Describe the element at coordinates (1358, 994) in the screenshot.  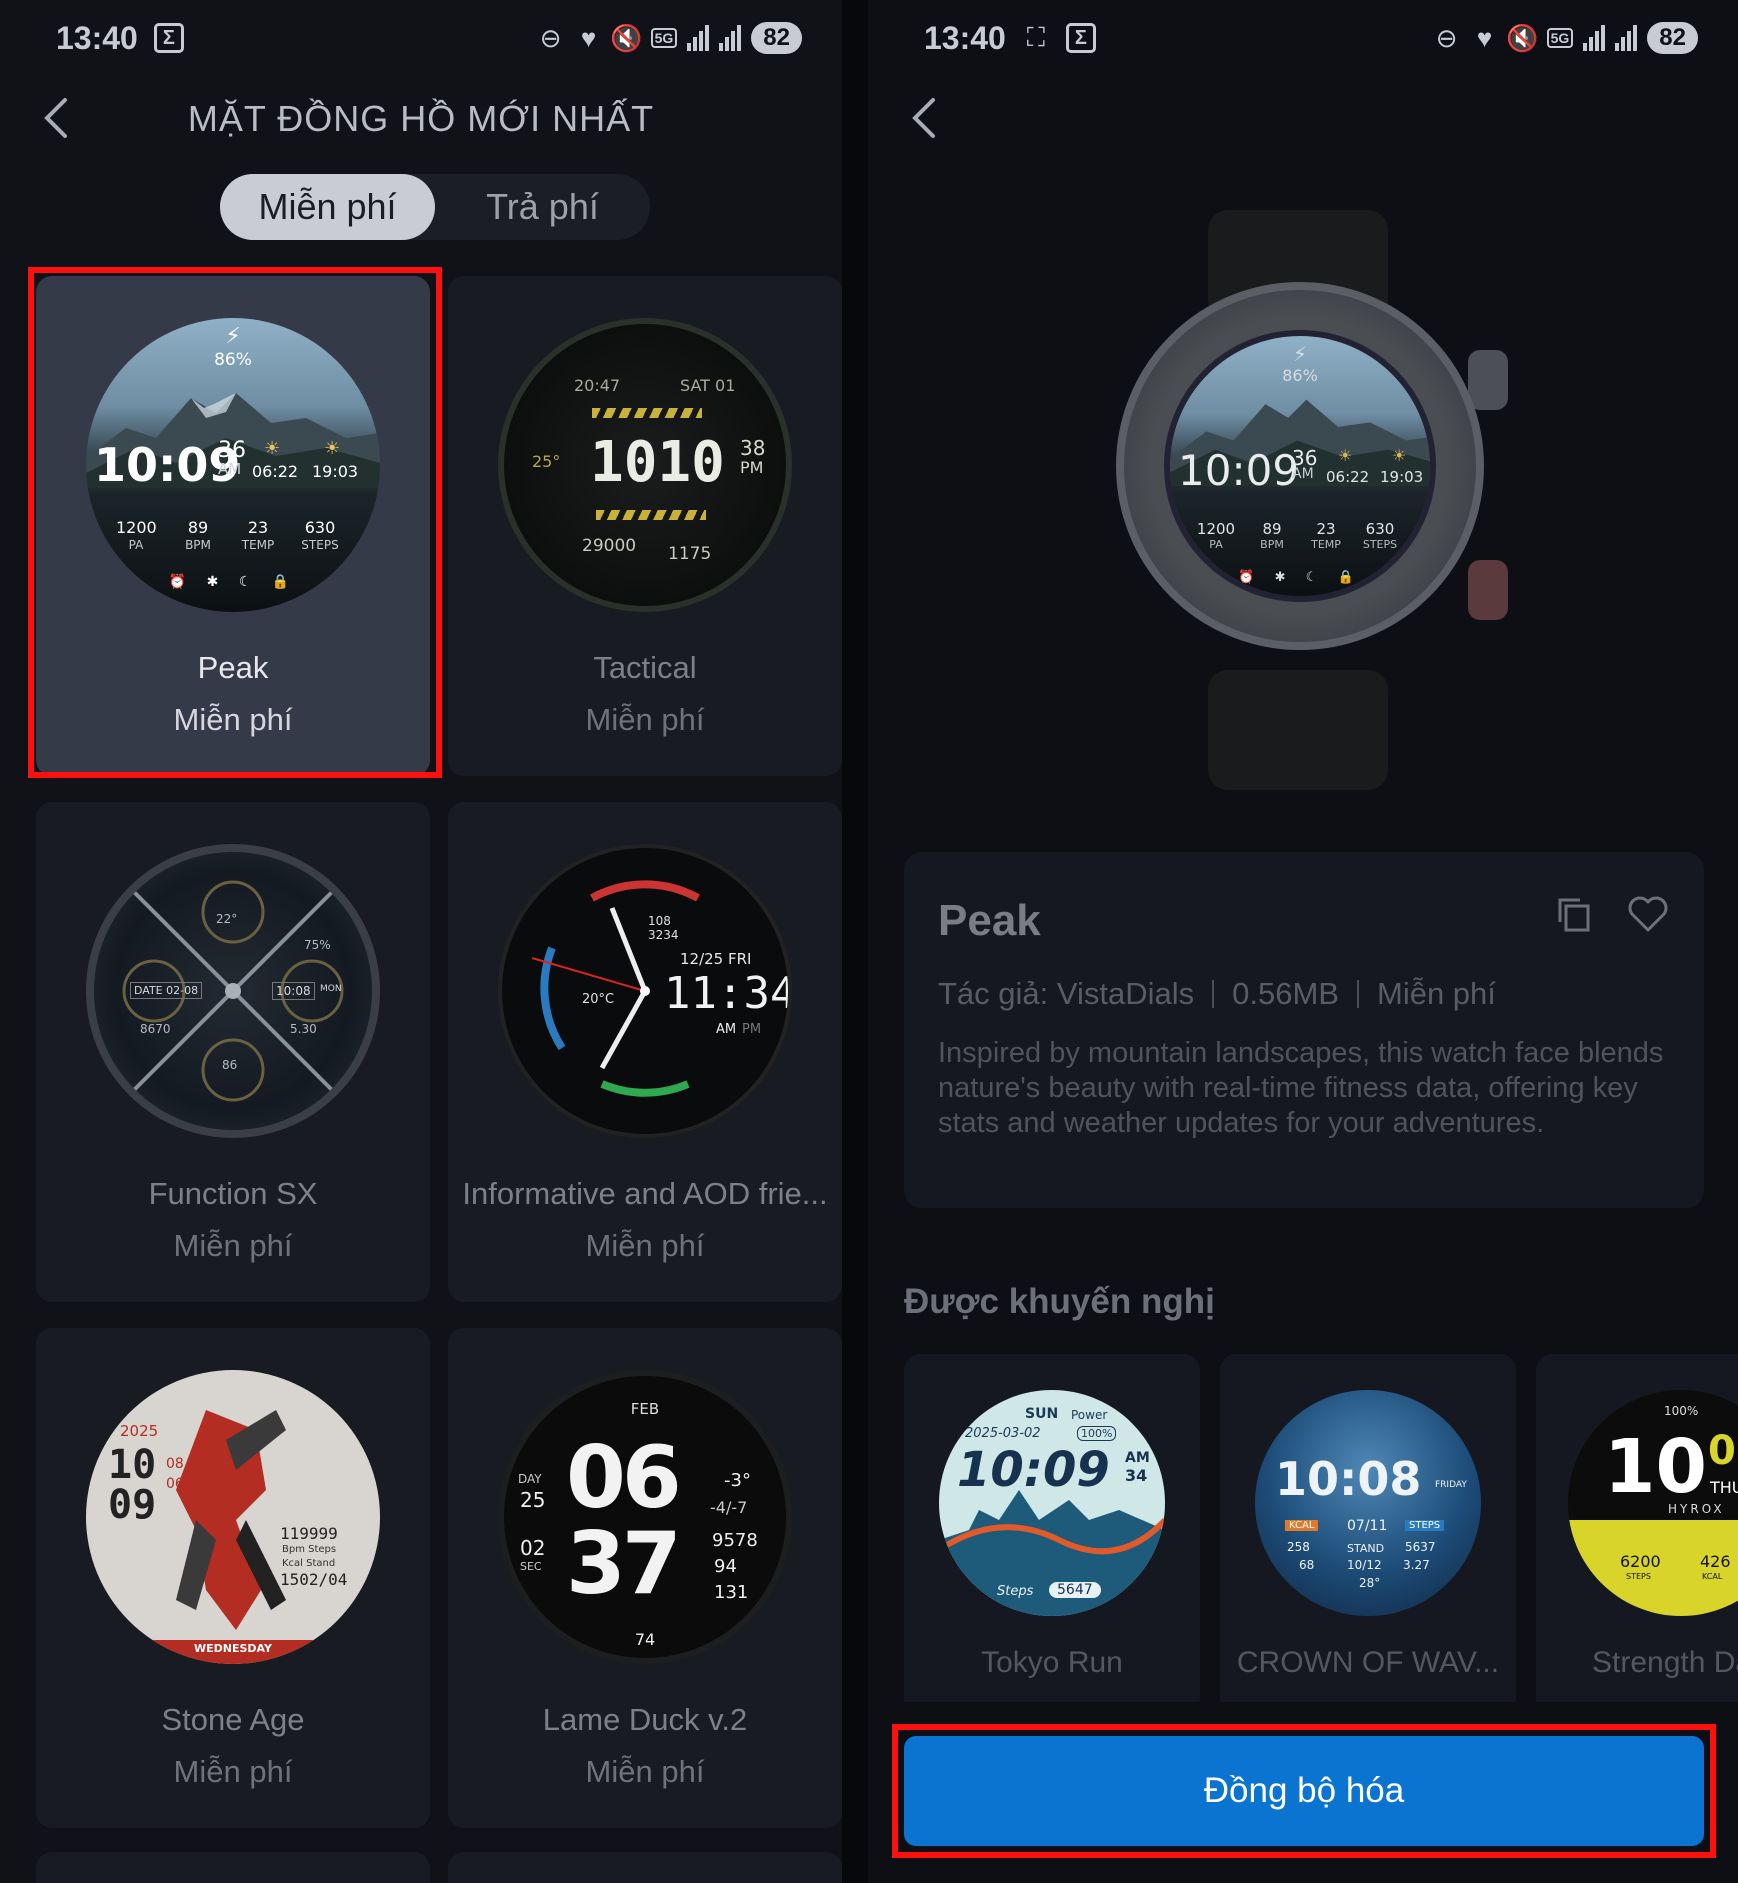
I see `meta-separator` at that location.